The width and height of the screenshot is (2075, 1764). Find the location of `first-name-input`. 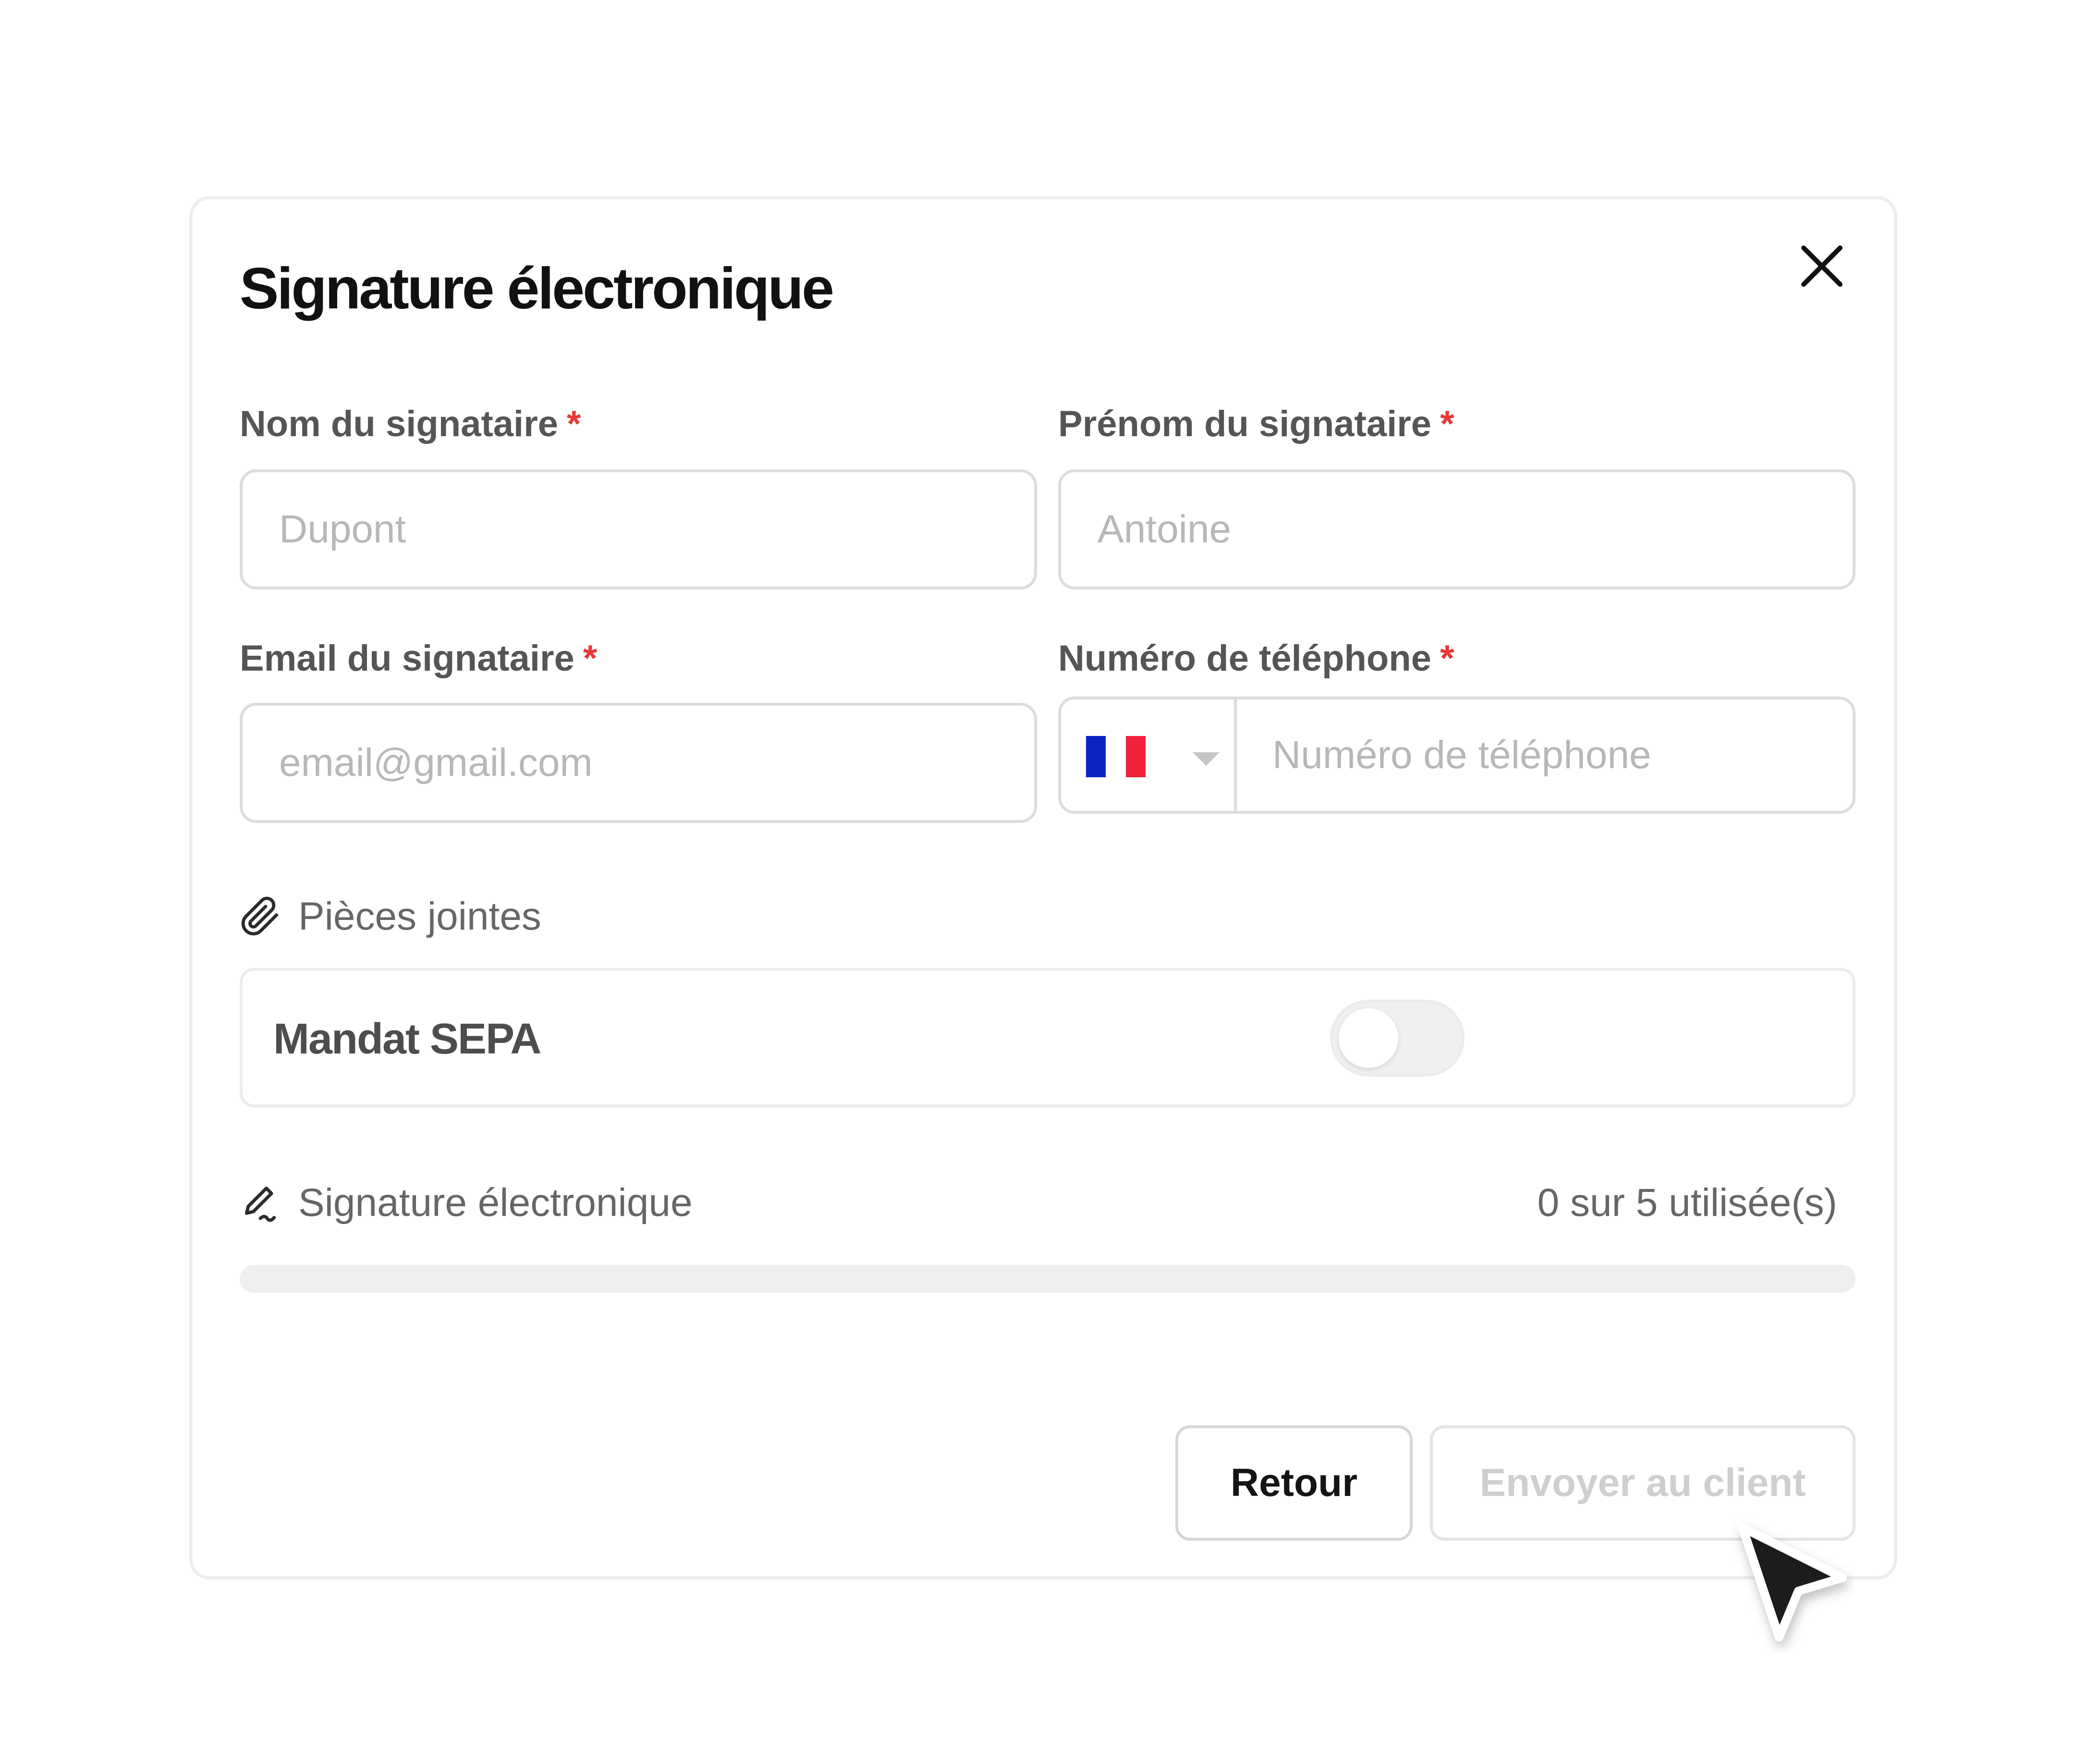

first-name-input is located at coordinates (1456, 529).